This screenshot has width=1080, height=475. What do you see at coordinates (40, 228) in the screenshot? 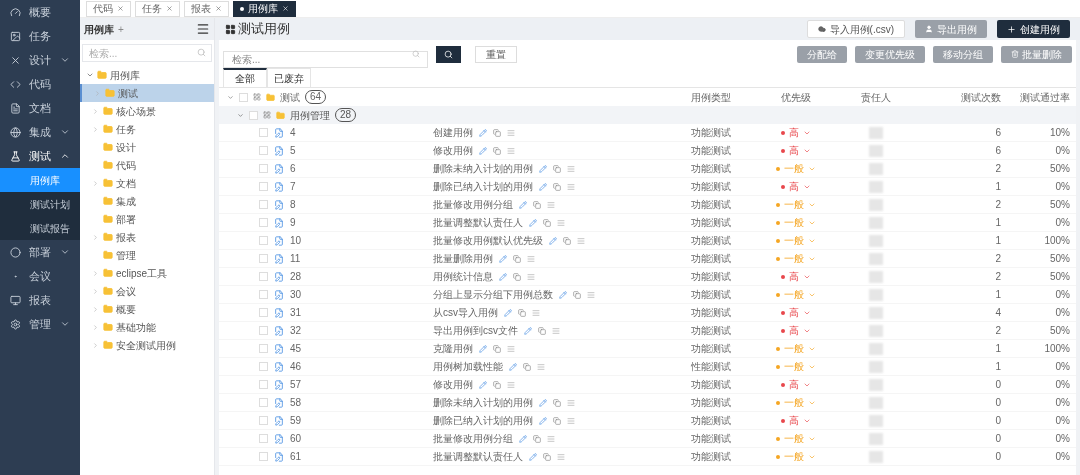
I see `nav-subitem: 测试报告` at bounding box center [40, 228].